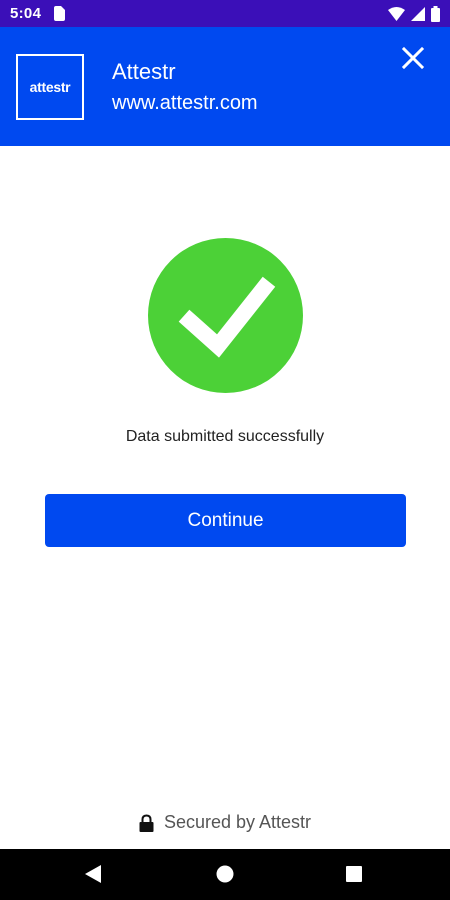 The width and height of the screenshot is (450, 900). What do you see at coordinates (418, 13) in the screenshot?
I see `signal-icon` at bounding box center [418, 13].